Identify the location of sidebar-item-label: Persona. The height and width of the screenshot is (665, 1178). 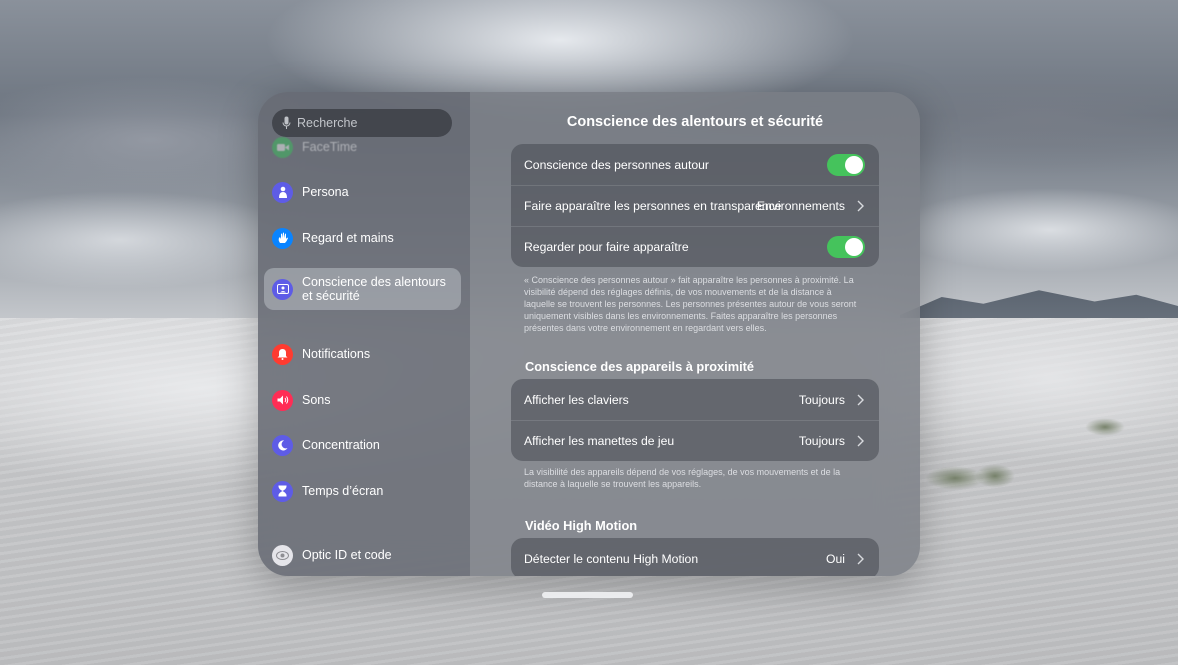
(325, 192).